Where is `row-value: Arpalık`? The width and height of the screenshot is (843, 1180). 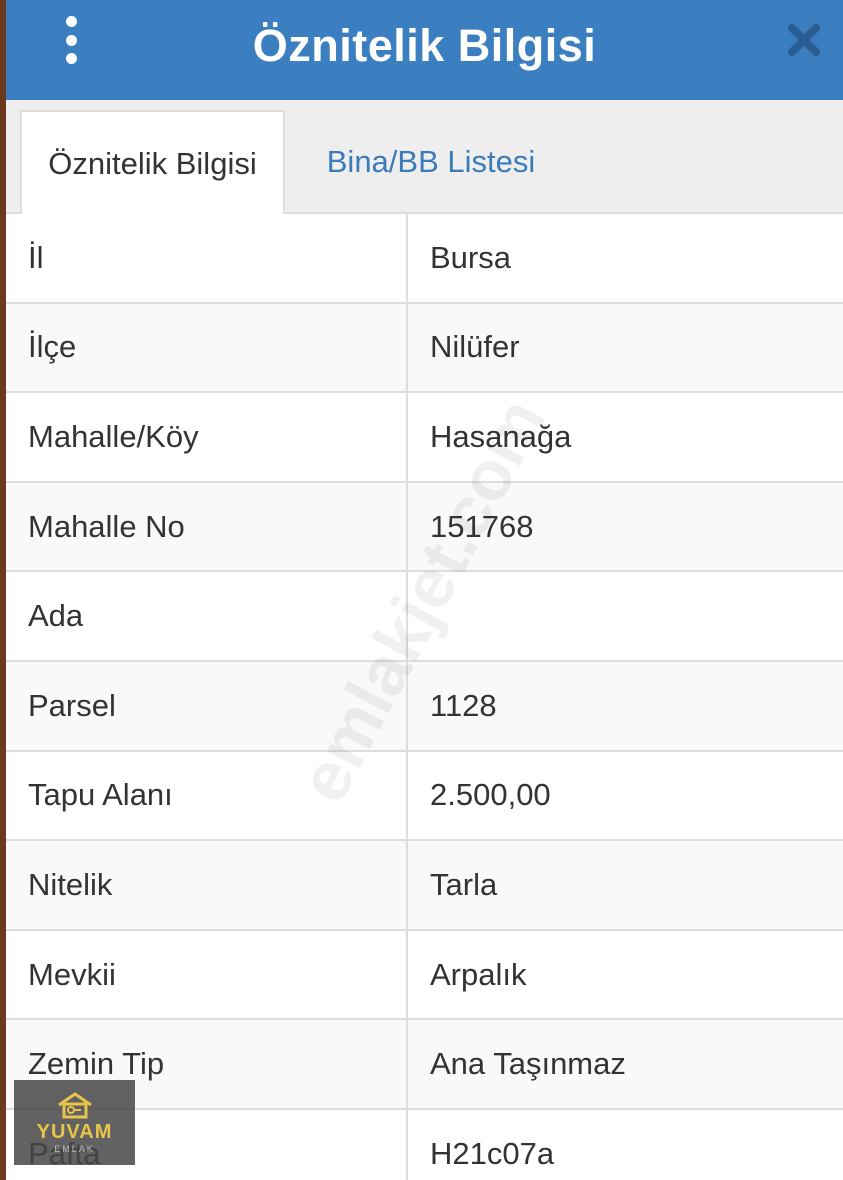 row-value: Arpalık is located at coordinates (478, 974).